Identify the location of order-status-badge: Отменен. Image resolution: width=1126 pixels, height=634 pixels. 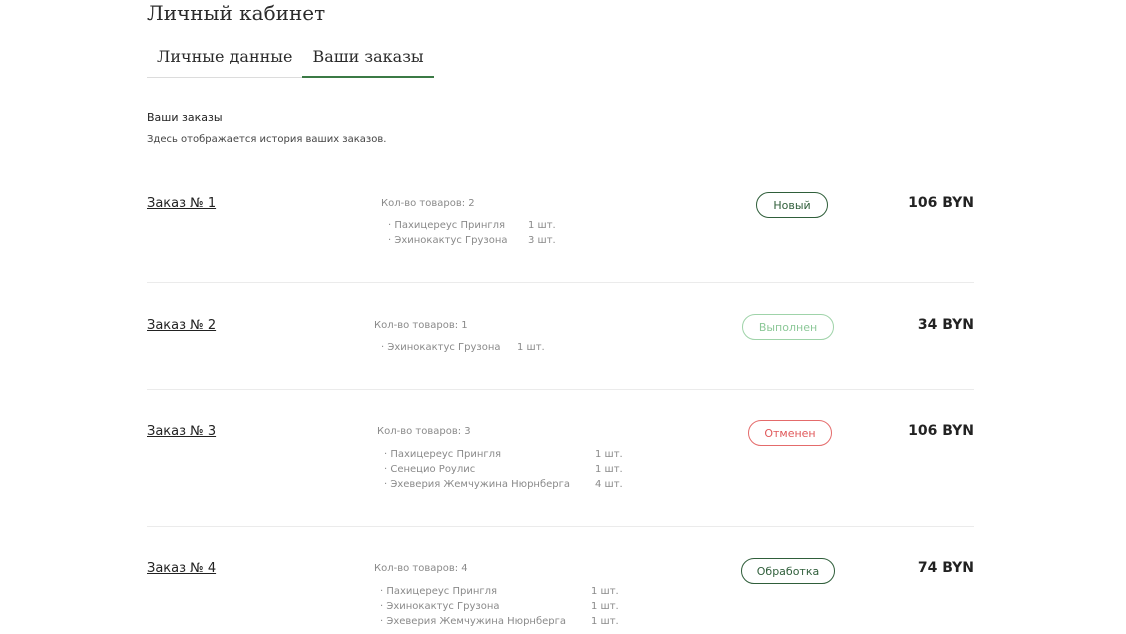
(790, 433).